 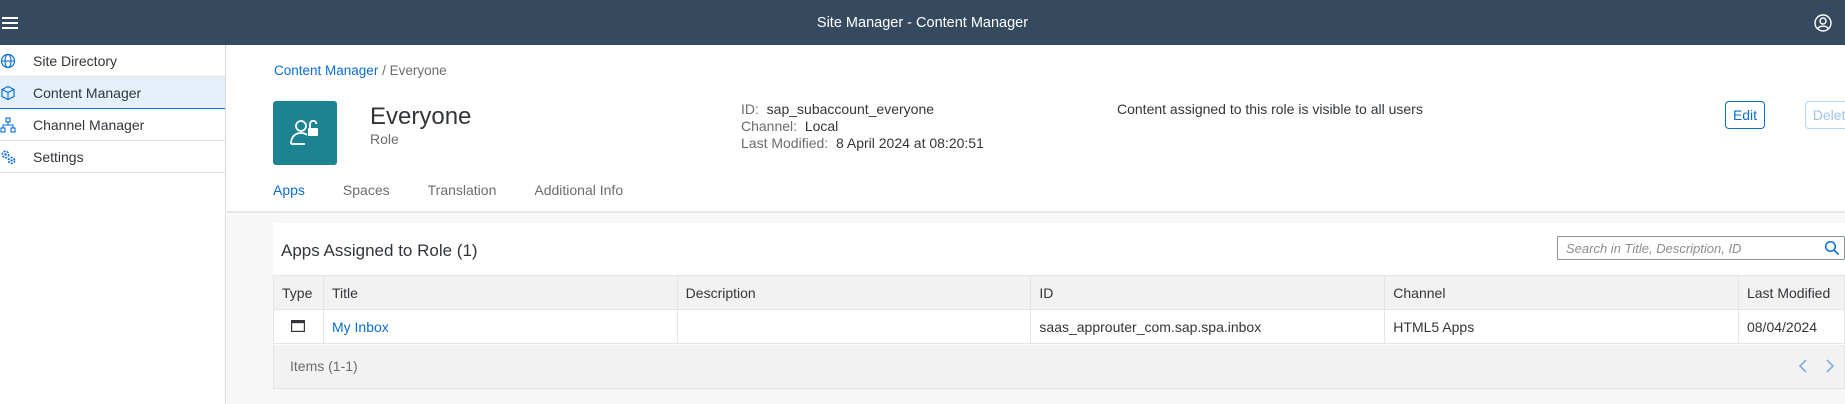 I want to click on shell-title: Site Manager - Content Manager, so click(x=922, y=22).